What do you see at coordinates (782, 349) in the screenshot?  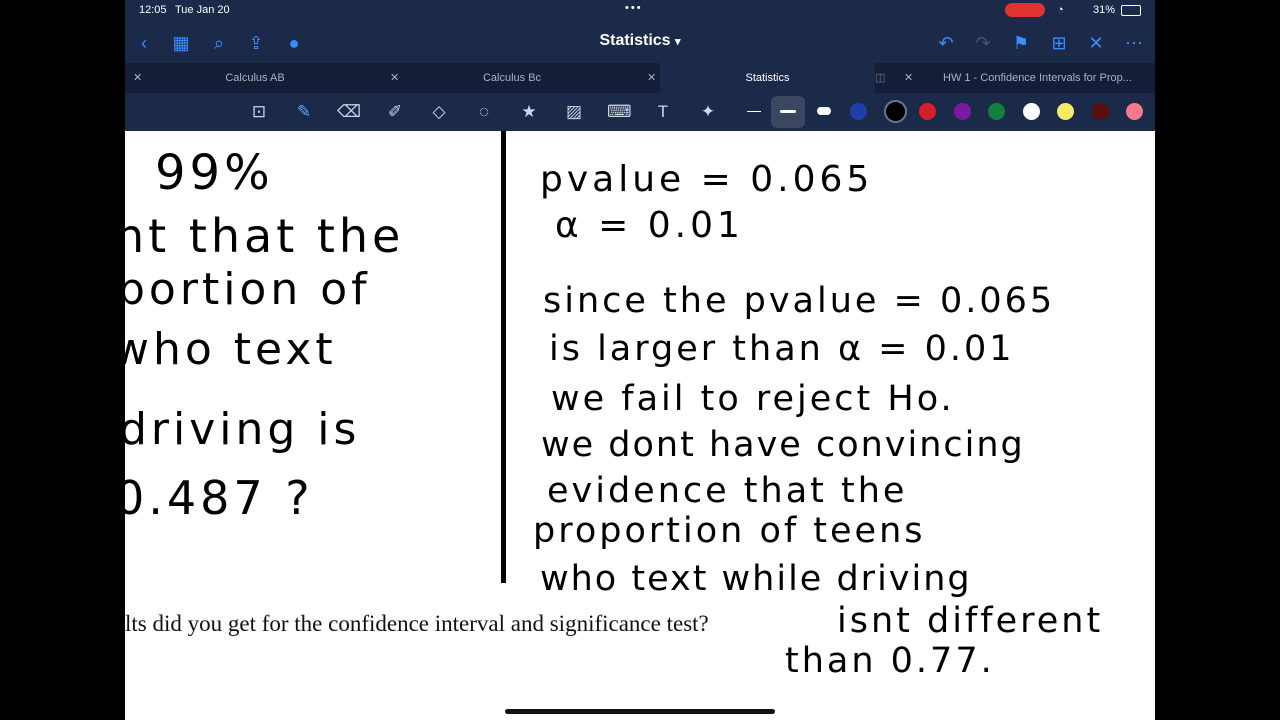 I see `handwritten-line: is larger than α = 0.01` at bounding box center [782, 349].